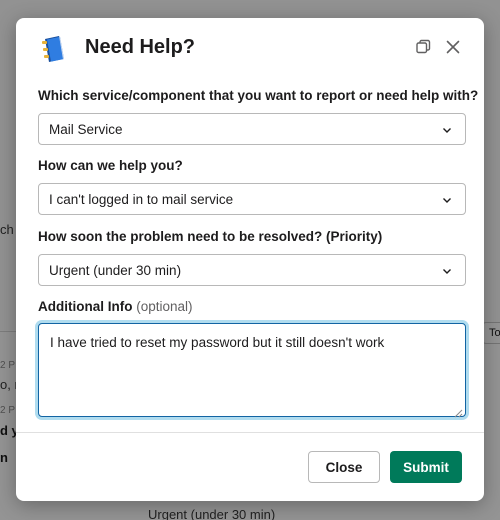 Image resolution: width=500 pixels, height=520 pixels. I want to click on optional-hint: (optional), so click(164, 306).